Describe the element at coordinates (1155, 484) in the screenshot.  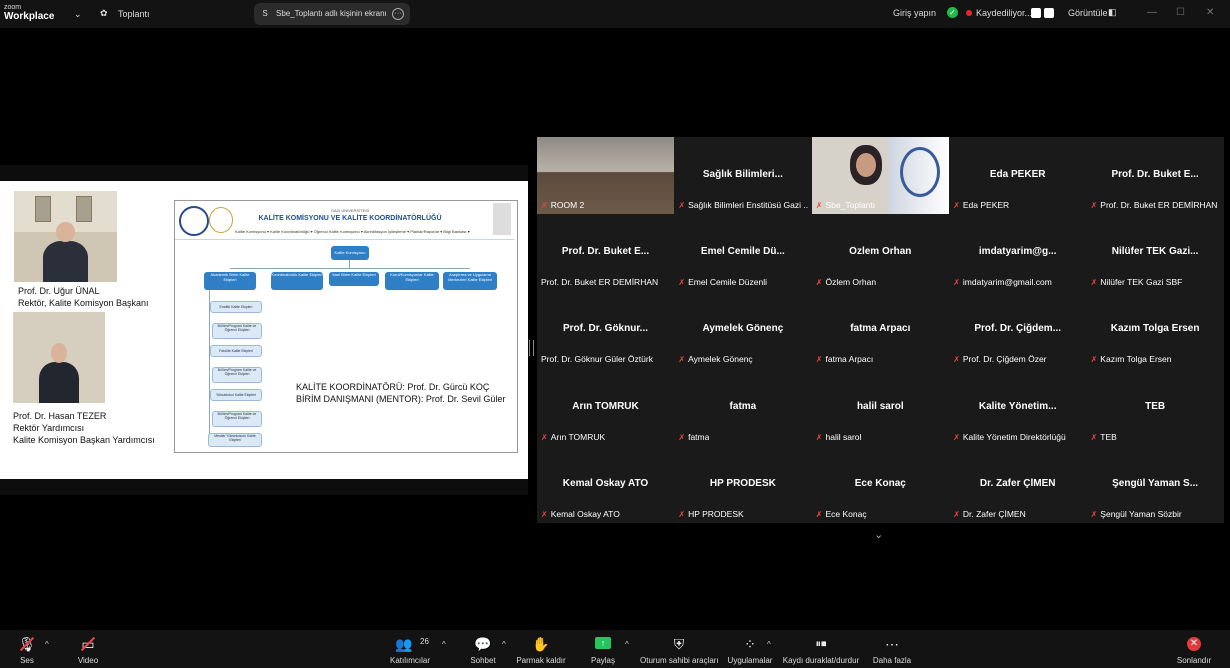
I see `participant-tile: Şengül Yaman S... ✗ Şengül Yaman Sözbir` at that location.